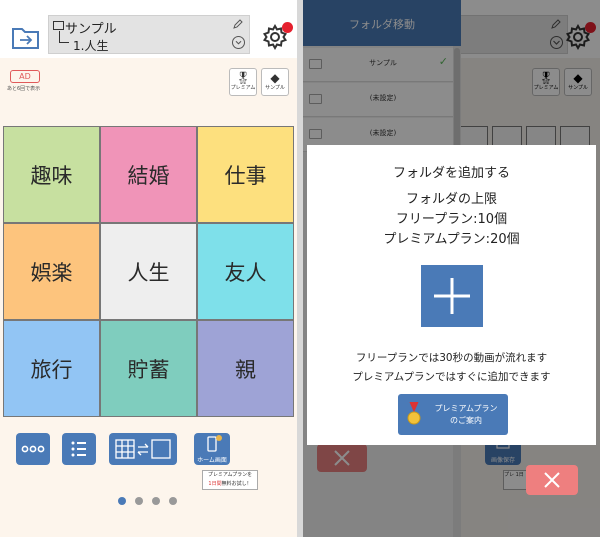 This screenshot has height=537, width=600. What do you see at coordinates (466, 420) in the screenshot?
I see `premium-button-line-2: のご案内` at bounding box center [466, 420].